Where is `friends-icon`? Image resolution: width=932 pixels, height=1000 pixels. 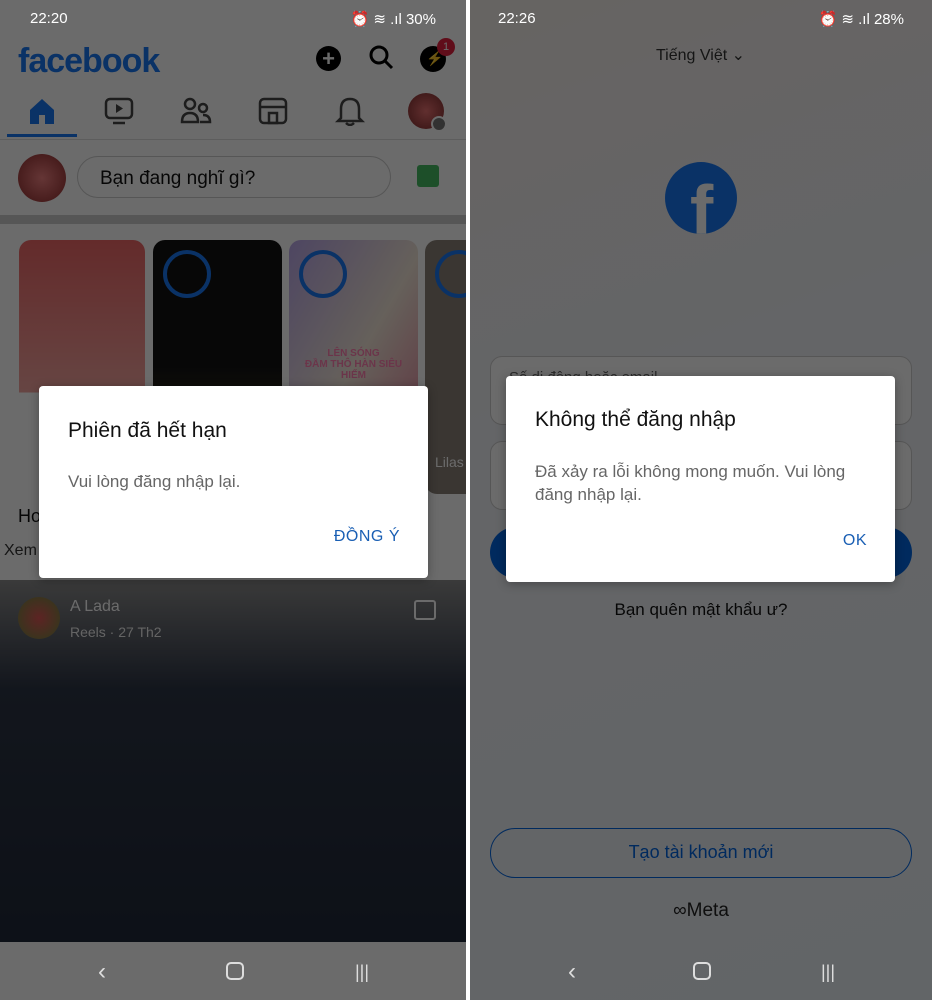
friends-icon is located at coordinates (196, 110).